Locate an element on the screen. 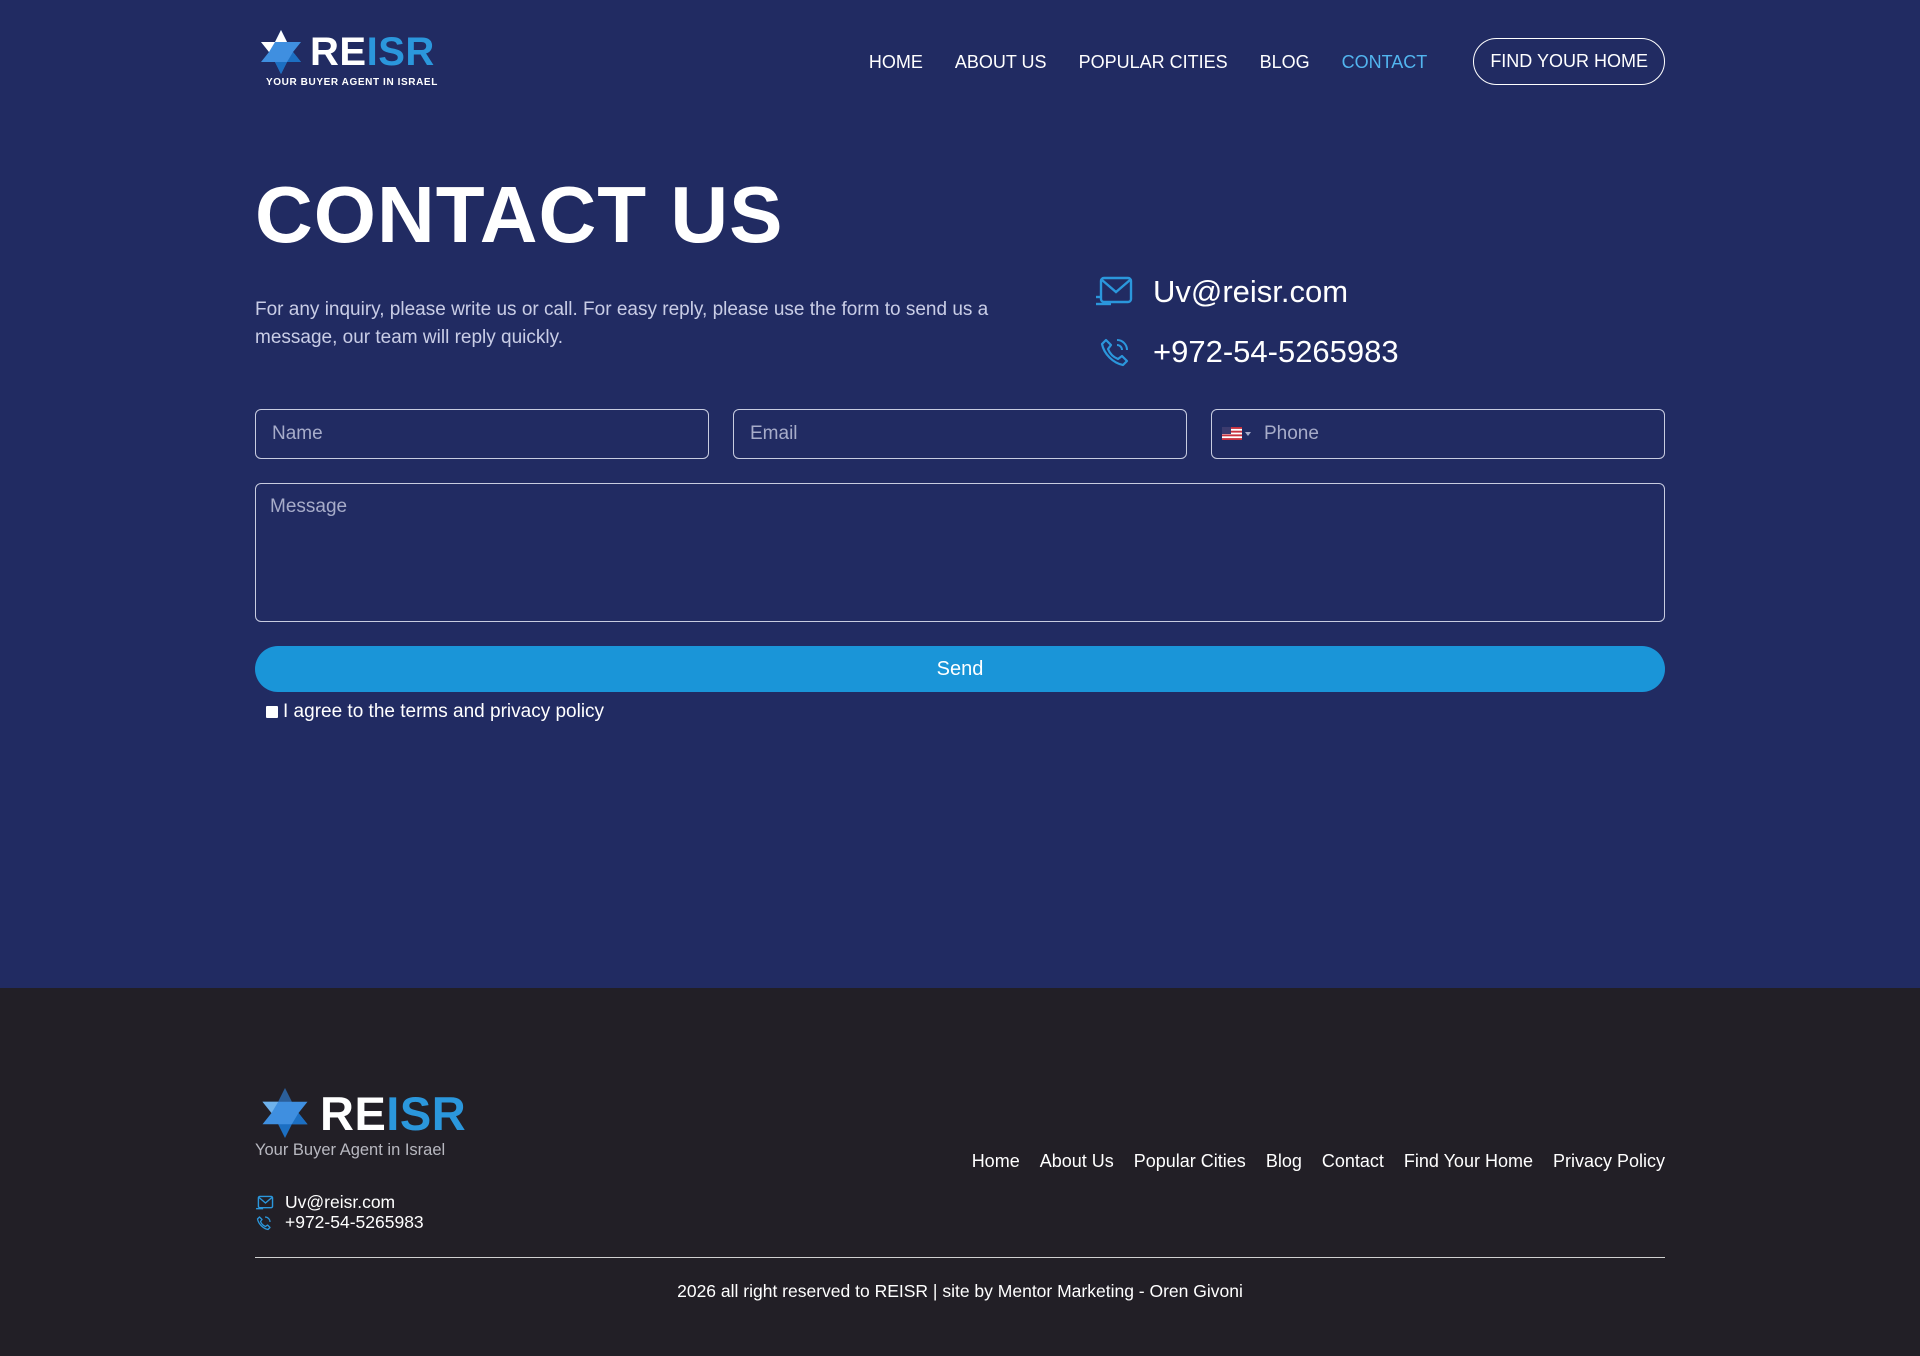 This screenshot has height=1356, width=1920. footer-divider is located at coordinates (960, 1257).